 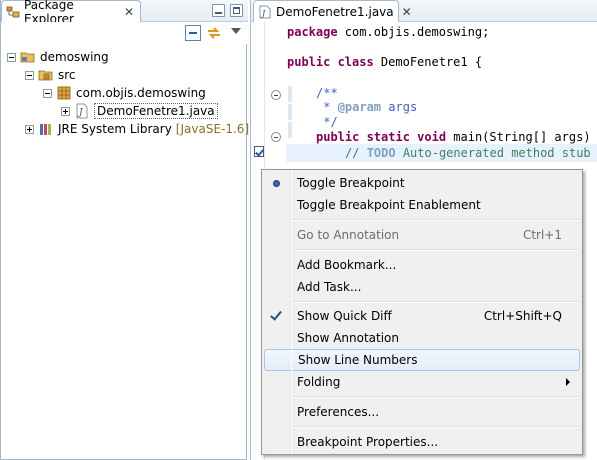 I want to click on menu-item-show-quick-diff: Show Quick Diff Ctrl+Shift+Q, so click(x=422, y=316).